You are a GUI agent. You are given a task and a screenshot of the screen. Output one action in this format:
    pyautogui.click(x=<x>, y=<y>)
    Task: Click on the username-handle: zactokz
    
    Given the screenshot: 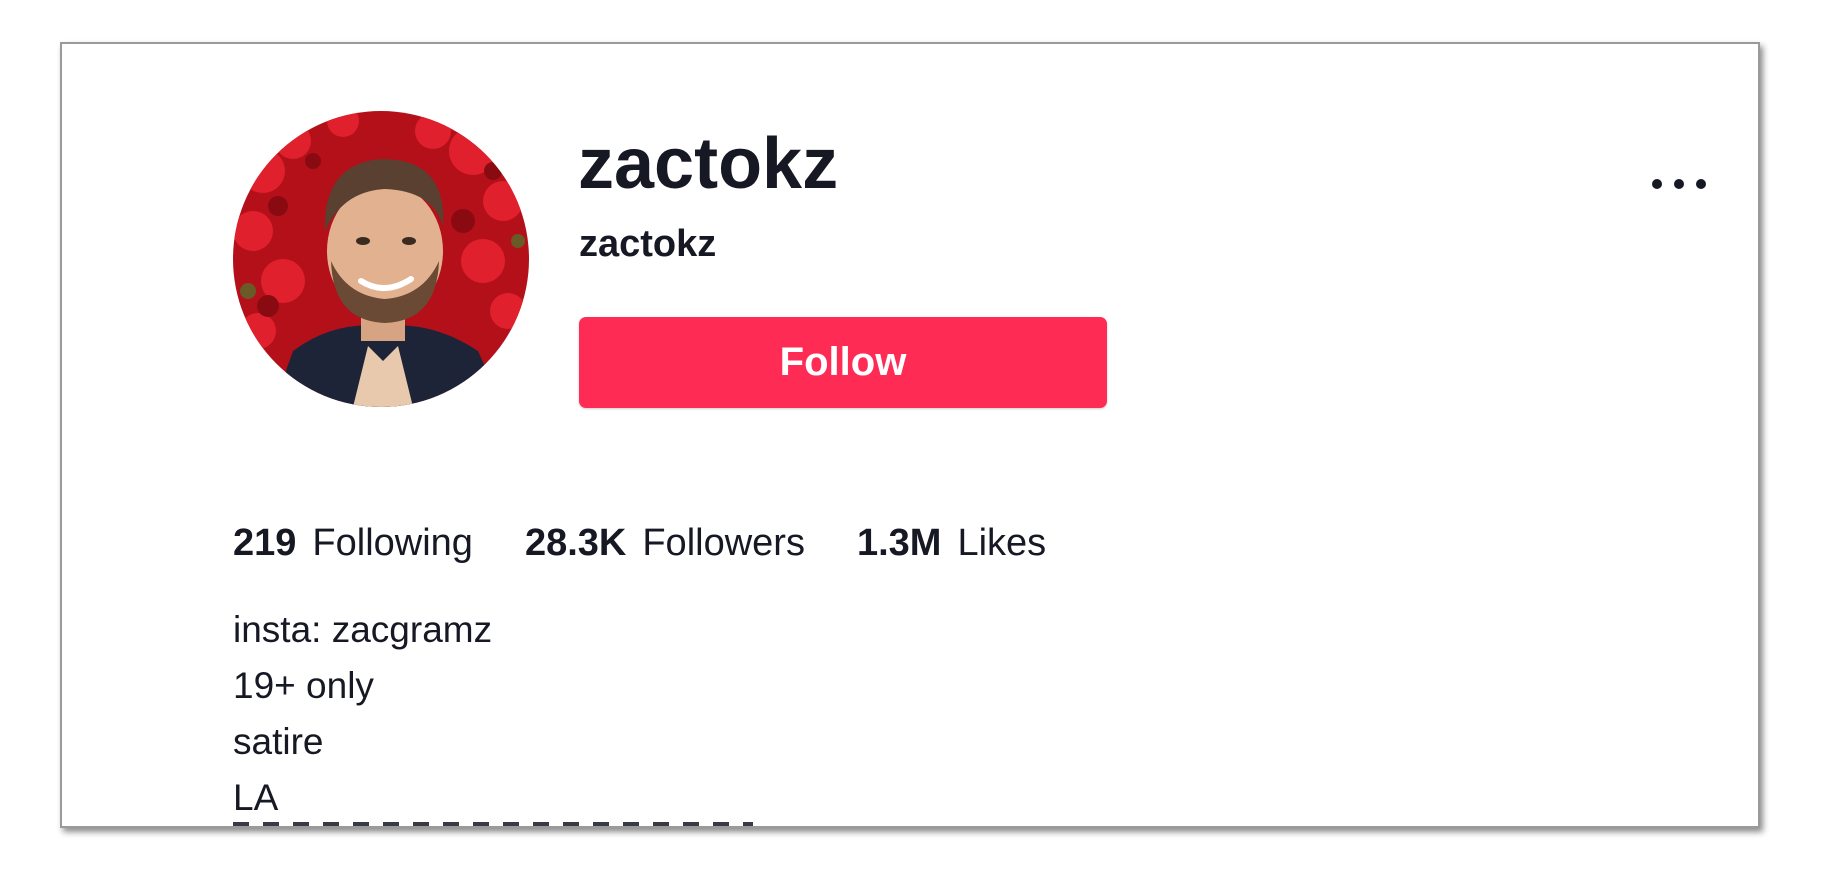 What is the action you would take?
    pyautogui.click(x=648, y=244)
    